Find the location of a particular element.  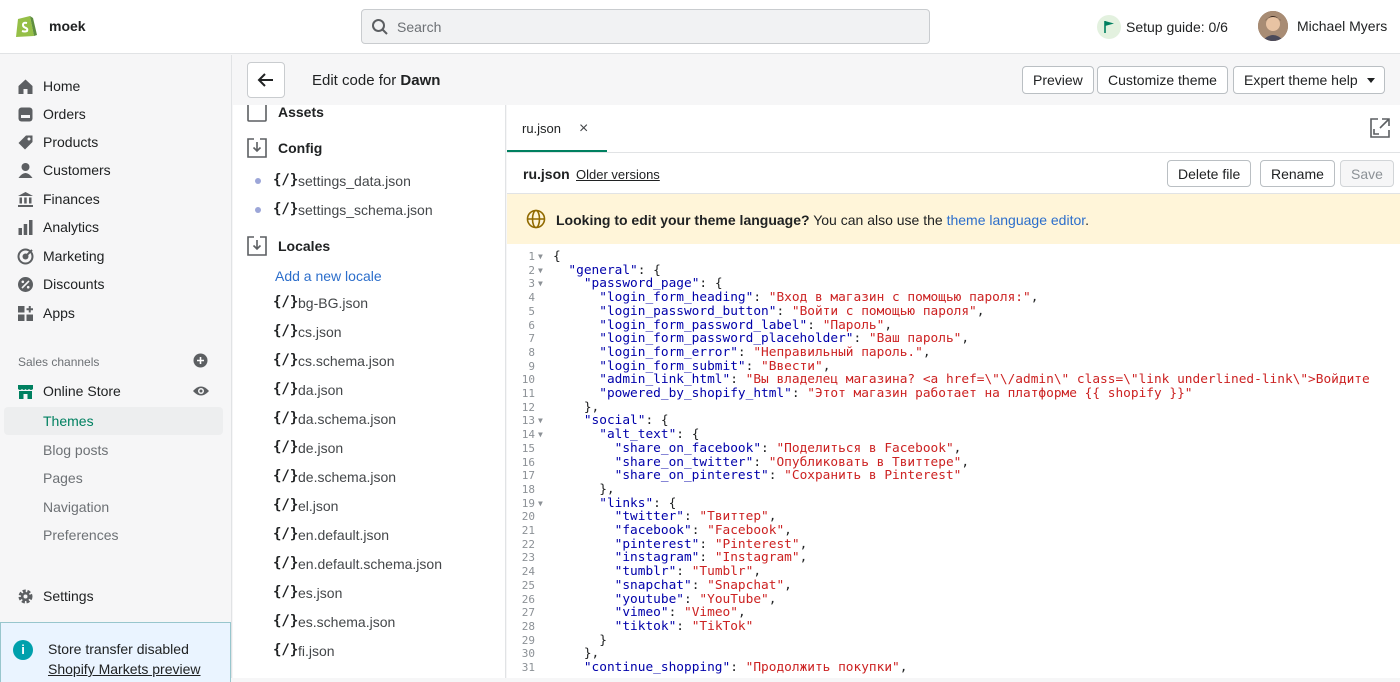

file-label: el.json is located at coordinates (318, 506).